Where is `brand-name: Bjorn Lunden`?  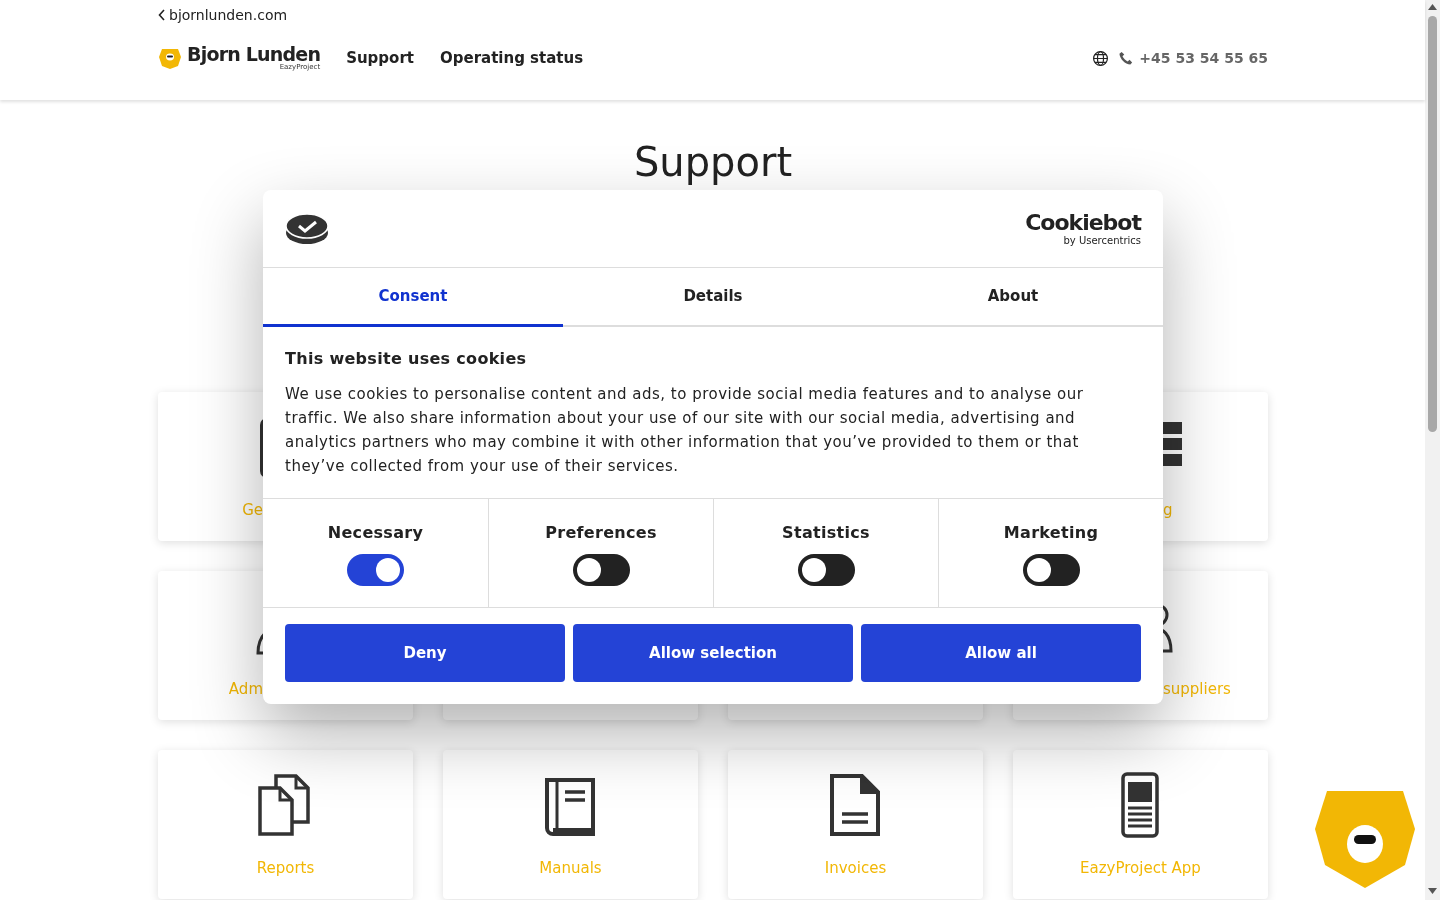 brand-name: Bjorn Lunden is located at coordinates (254, 54).